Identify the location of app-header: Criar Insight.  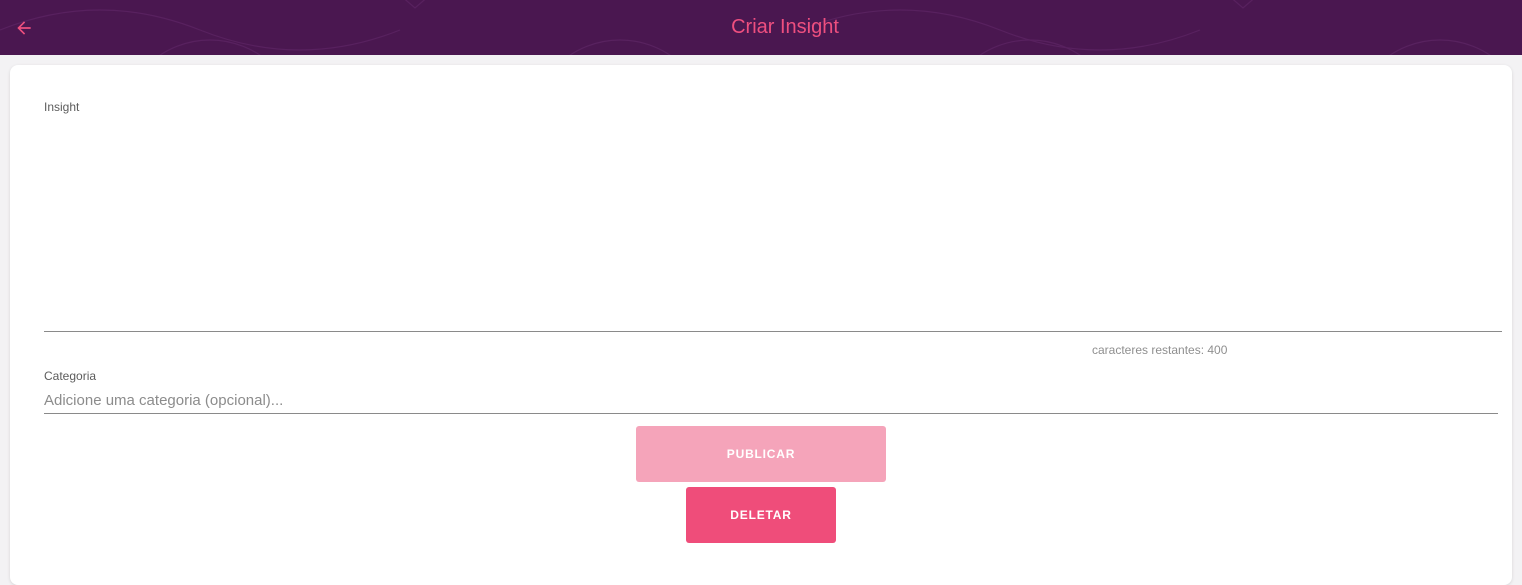
(761, 27).